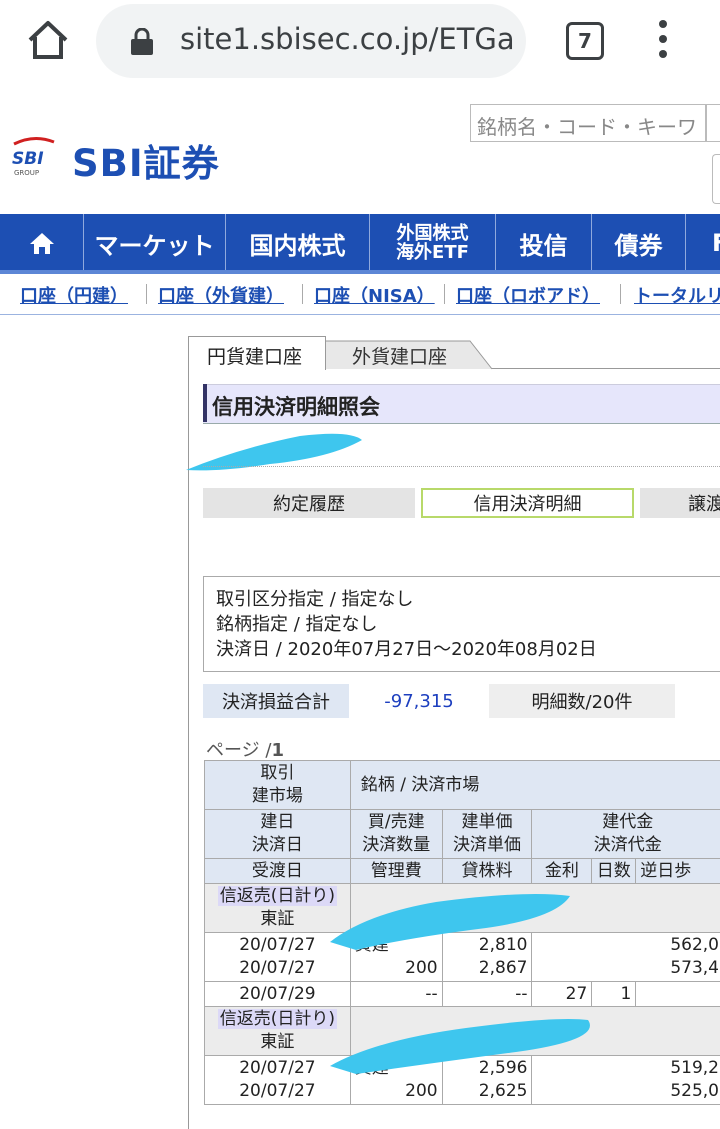  What do you see at coordinates (487, 834) in the screenshot?
I see `header-prices: 建単価決済単価` at bounding box center [487, 834].